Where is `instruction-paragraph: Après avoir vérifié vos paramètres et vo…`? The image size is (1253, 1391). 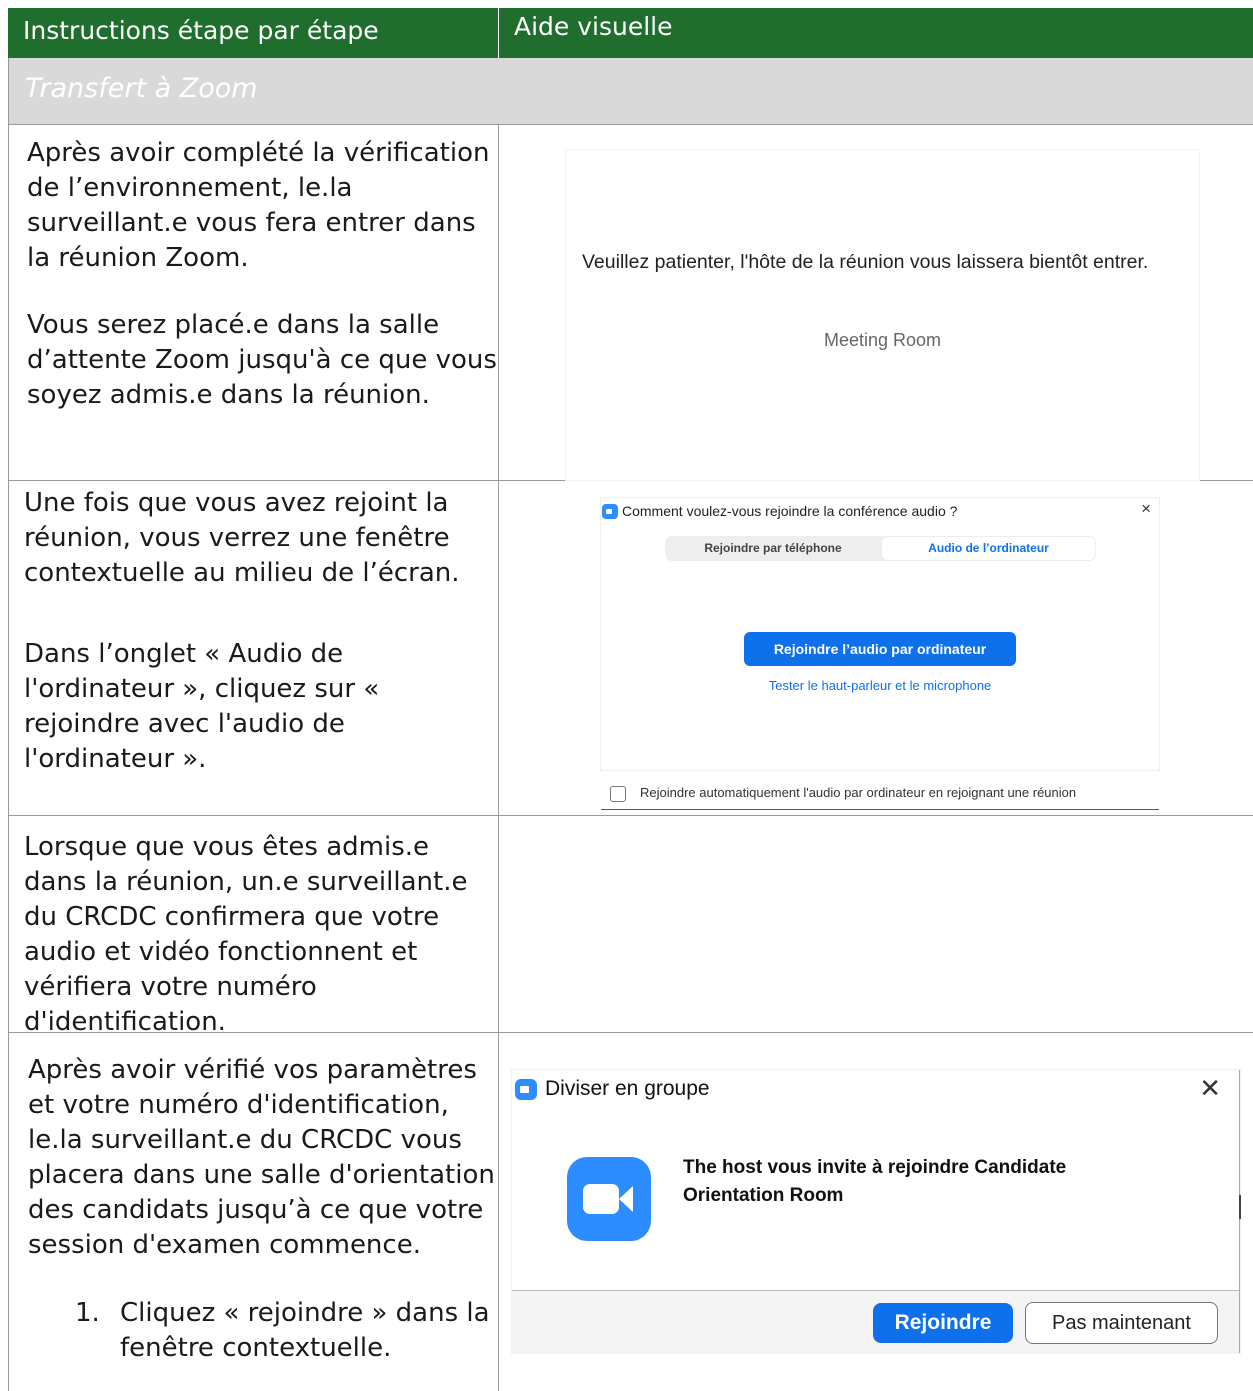 instruction-paragraph: Après avoir vérifié vos paramètres et vo… is located at coordinates (261, 1157).